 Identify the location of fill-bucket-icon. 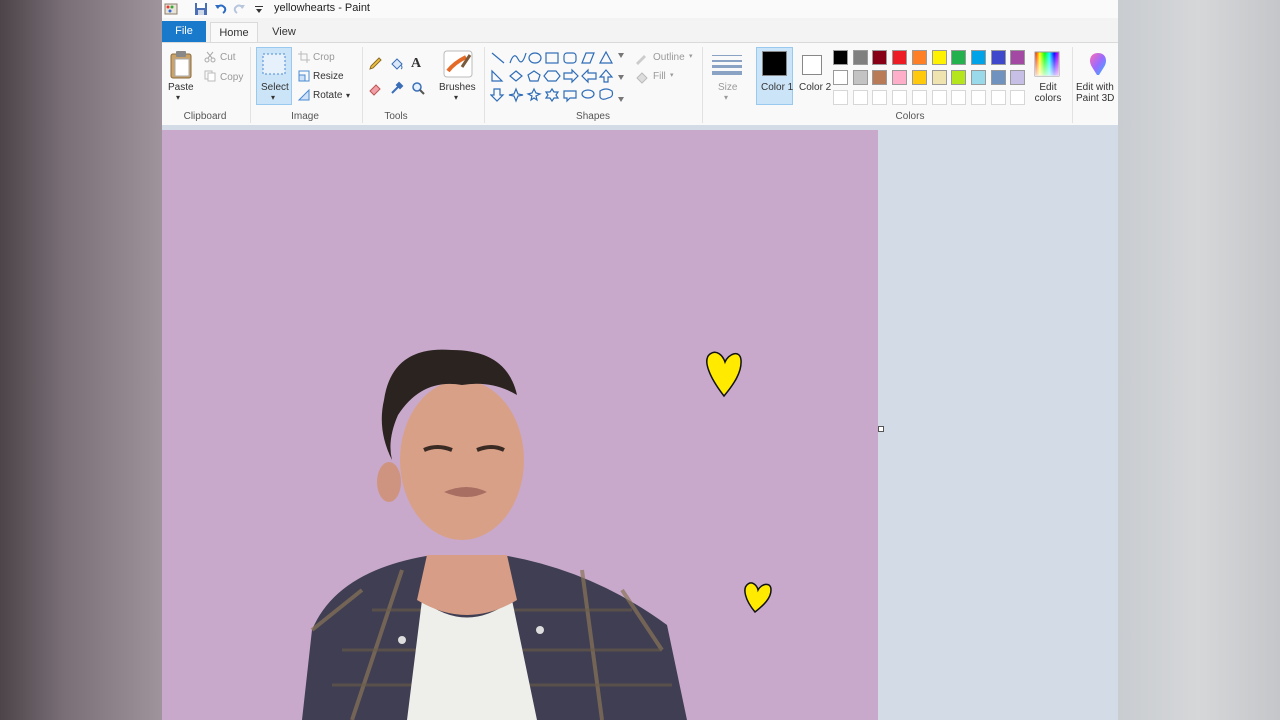
(397, 64).